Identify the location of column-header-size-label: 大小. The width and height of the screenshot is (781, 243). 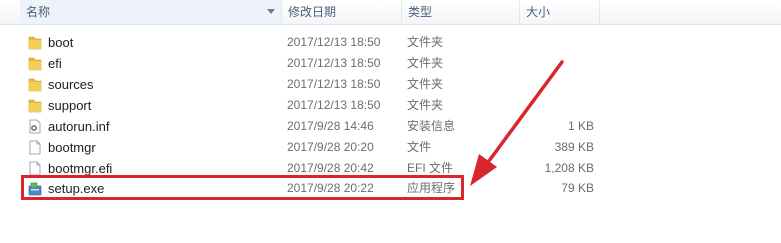
(538, 12).